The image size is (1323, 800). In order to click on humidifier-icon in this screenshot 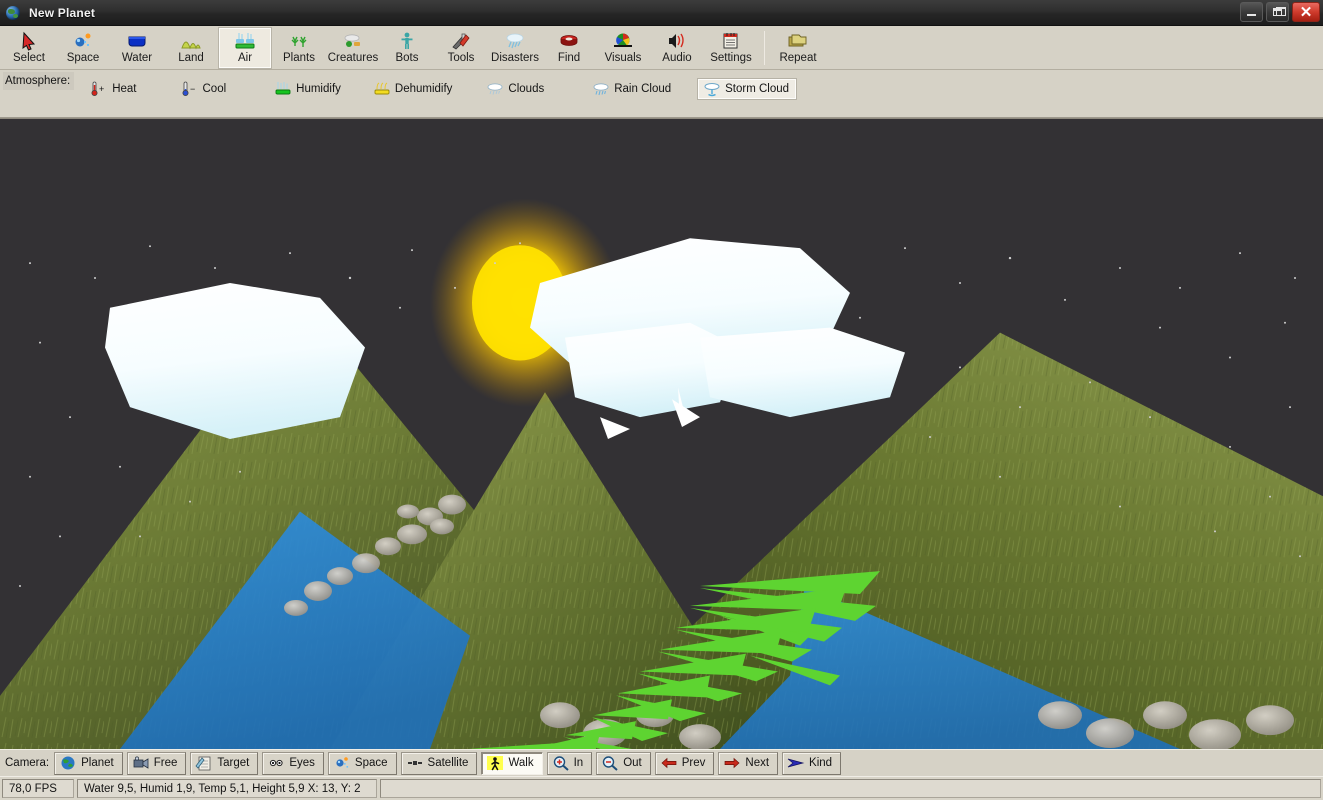, I will do `click(283, 89)`.